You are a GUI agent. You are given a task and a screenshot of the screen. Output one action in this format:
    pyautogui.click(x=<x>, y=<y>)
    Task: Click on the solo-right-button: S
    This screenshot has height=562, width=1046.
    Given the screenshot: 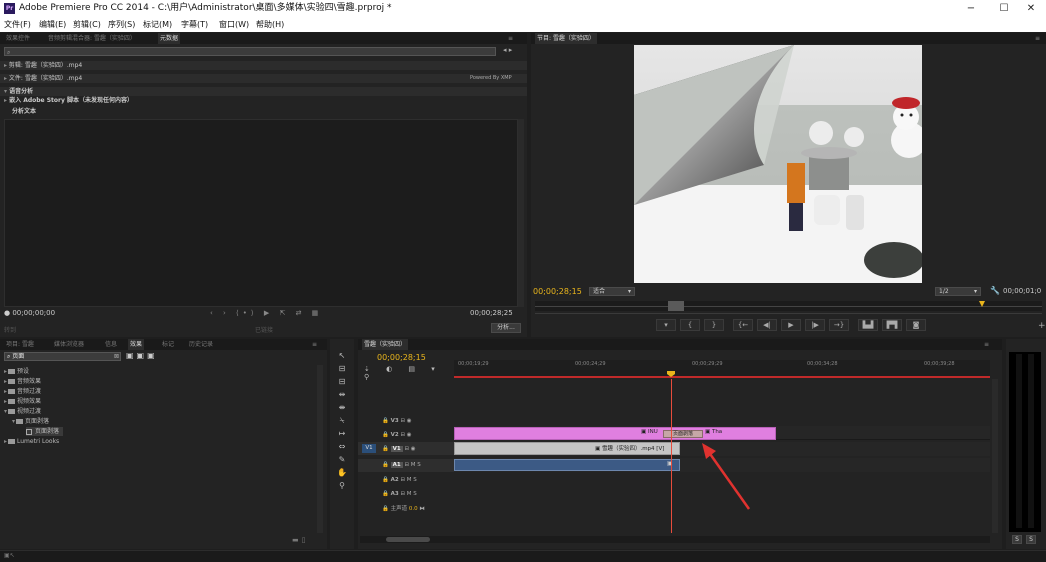 What is the action you would take?
    pyautogui.click(x=1031, y=539)
    